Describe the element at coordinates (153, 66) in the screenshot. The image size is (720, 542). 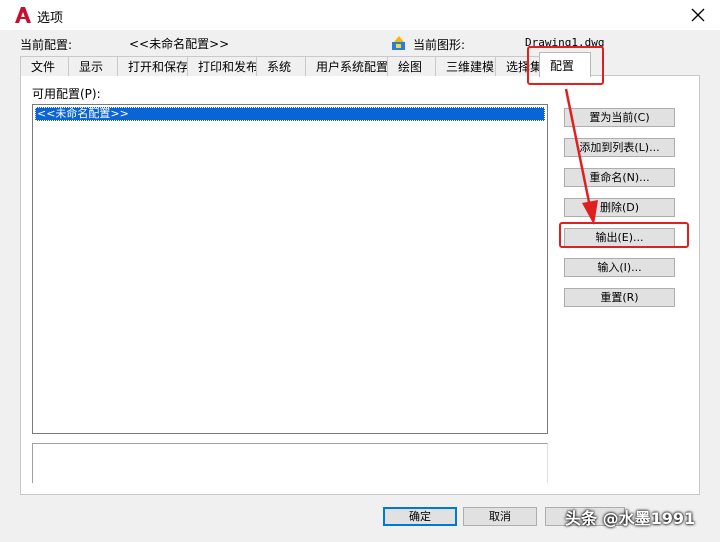
I see `tab-open-save: 打开和保存` at that location.